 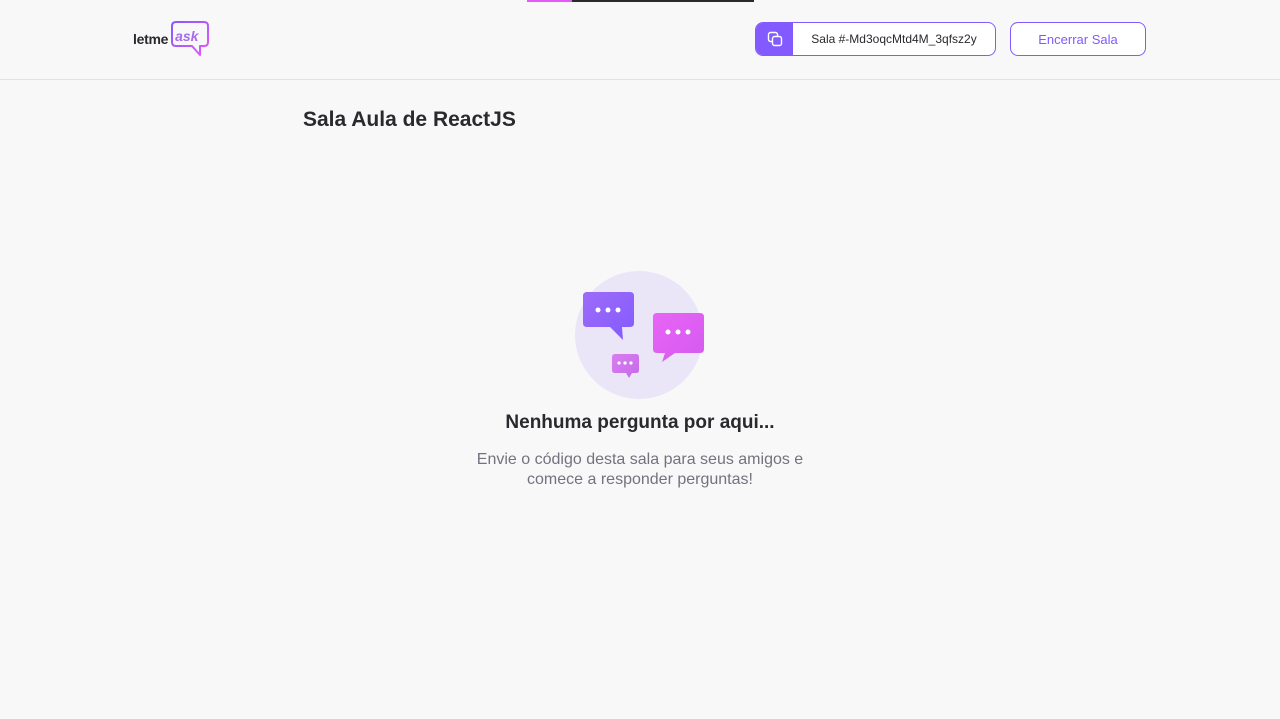 I want to click on page-title: Sala Aula de ReactJS, so click(x=409, y=119).